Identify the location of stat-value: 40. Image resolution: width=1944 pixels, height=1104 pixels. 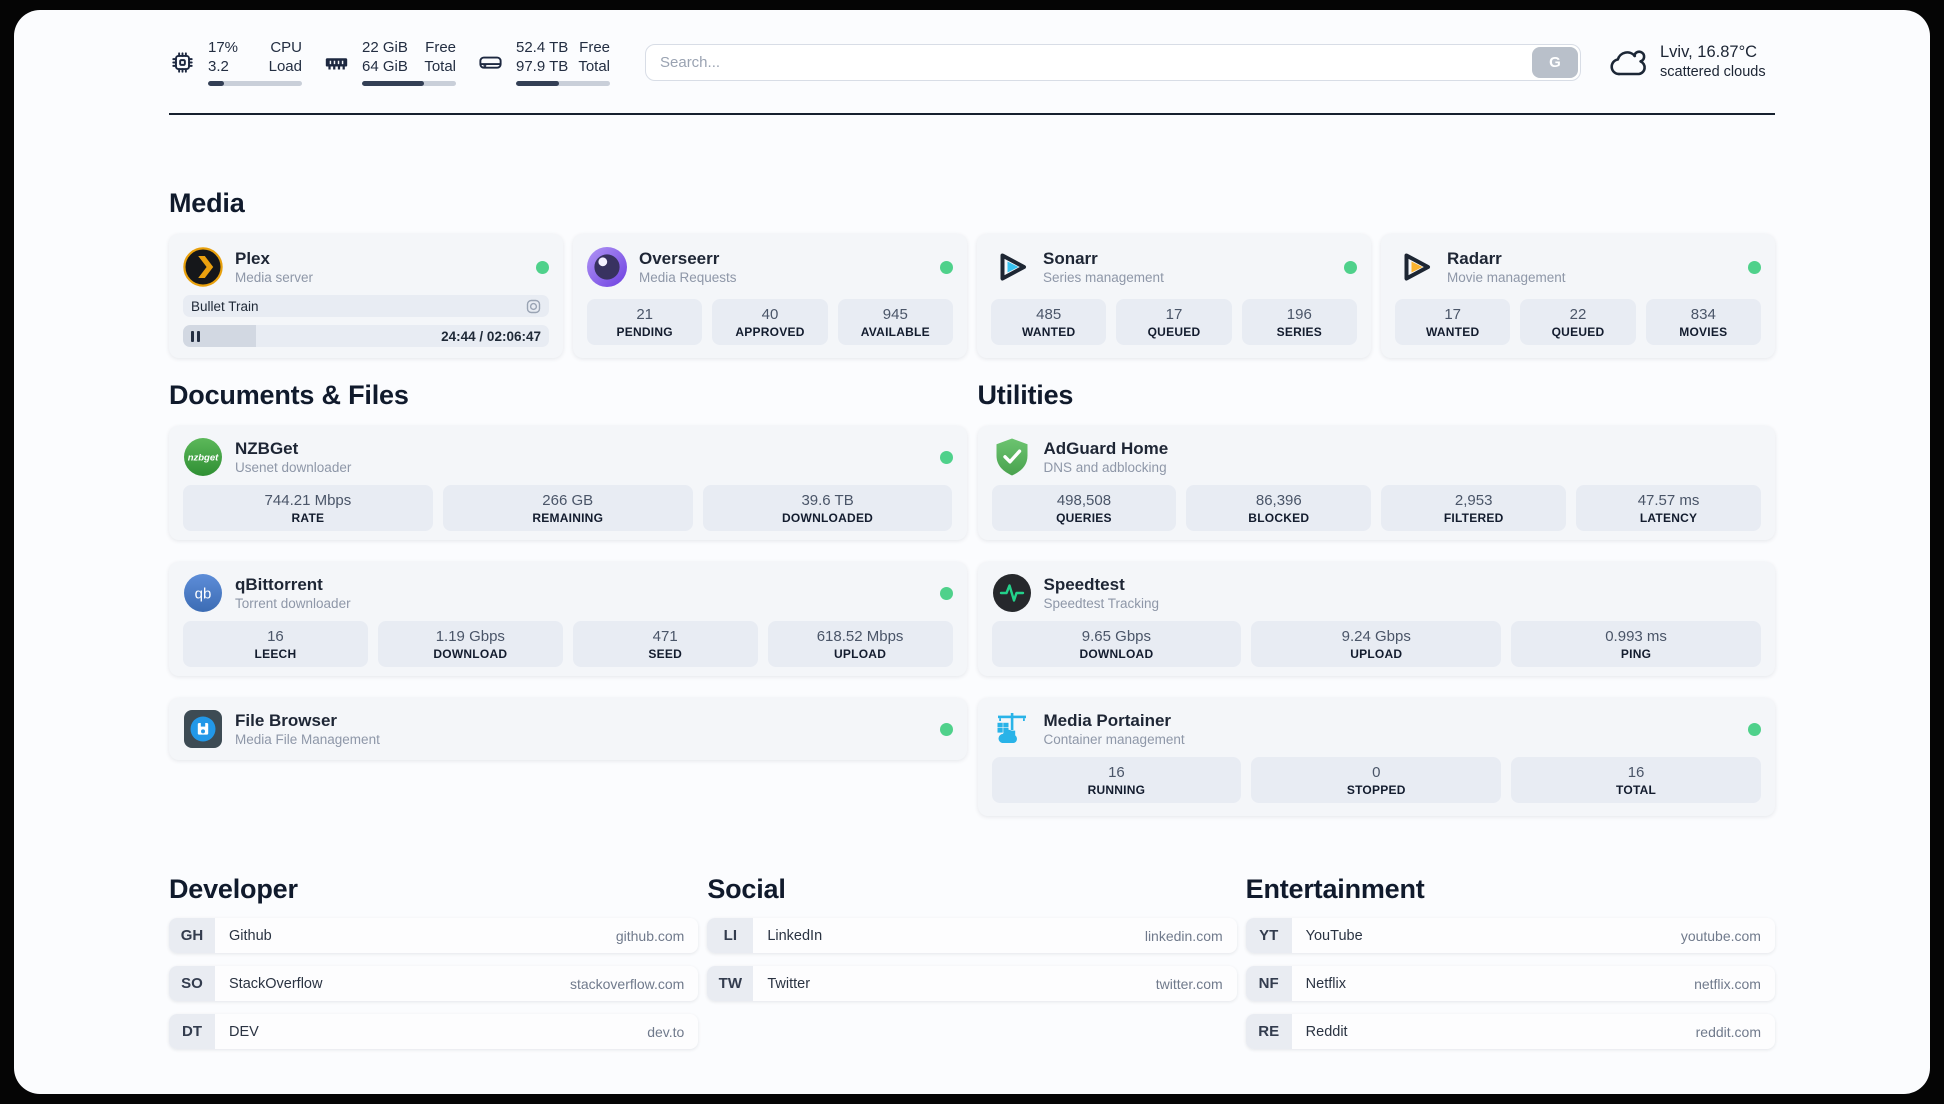
(770, 314).